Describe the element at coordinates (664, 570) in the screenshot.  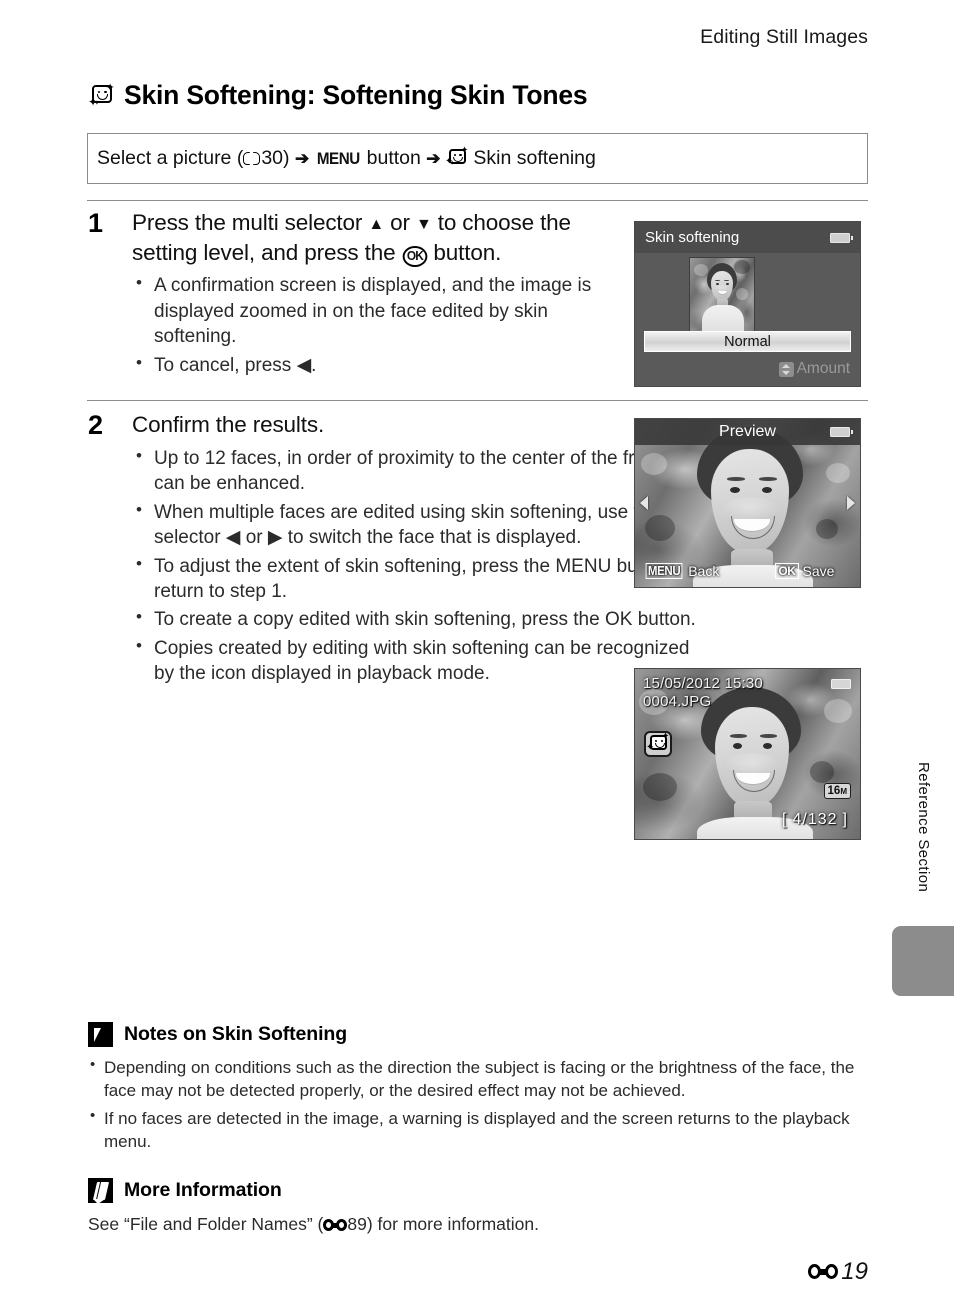
I see `menu-key-icon: MENU` at that location.